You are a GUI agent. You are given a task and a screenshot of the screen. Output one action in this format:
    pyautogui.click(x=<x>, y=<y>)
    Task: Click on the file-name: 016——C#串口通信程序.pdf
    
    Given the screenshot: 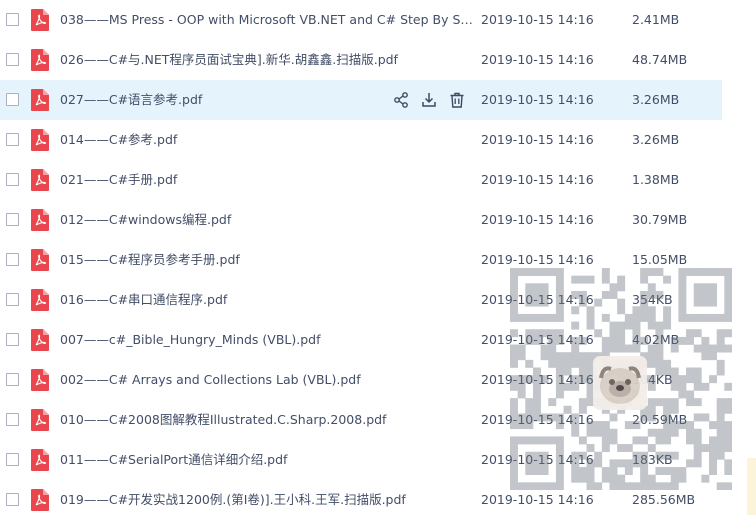 What is the action you would take?
    pyautogui.click(x=267, y=300)
    